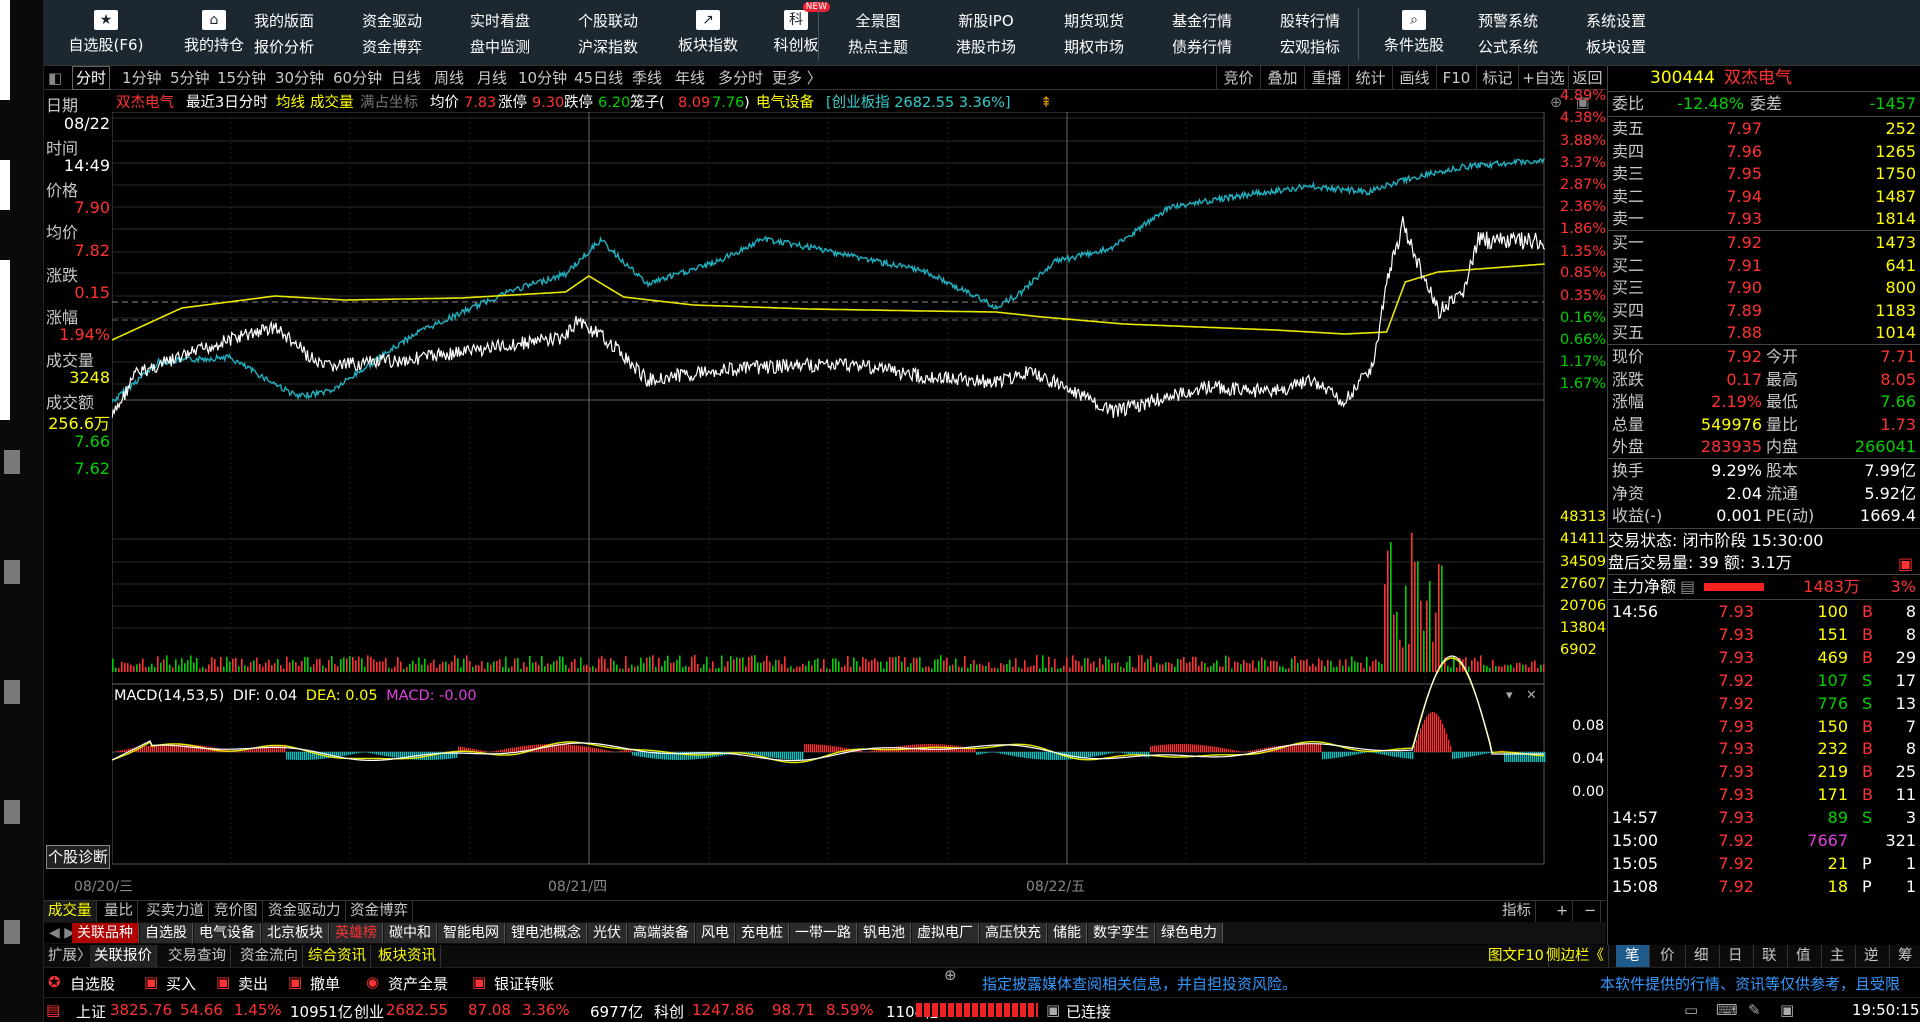 The image size is (1920, 1022). Describe the element at coordinates (986, 21) in the screenshot. I see `menu-ipo: 新股IPO` at that location.